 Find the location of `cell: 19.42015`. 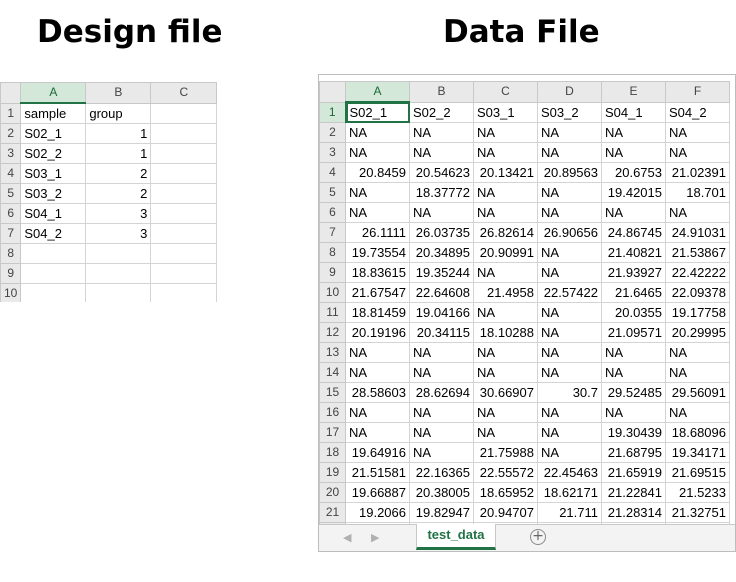

cell: 19.42015 is located at coordinates (633, 192).